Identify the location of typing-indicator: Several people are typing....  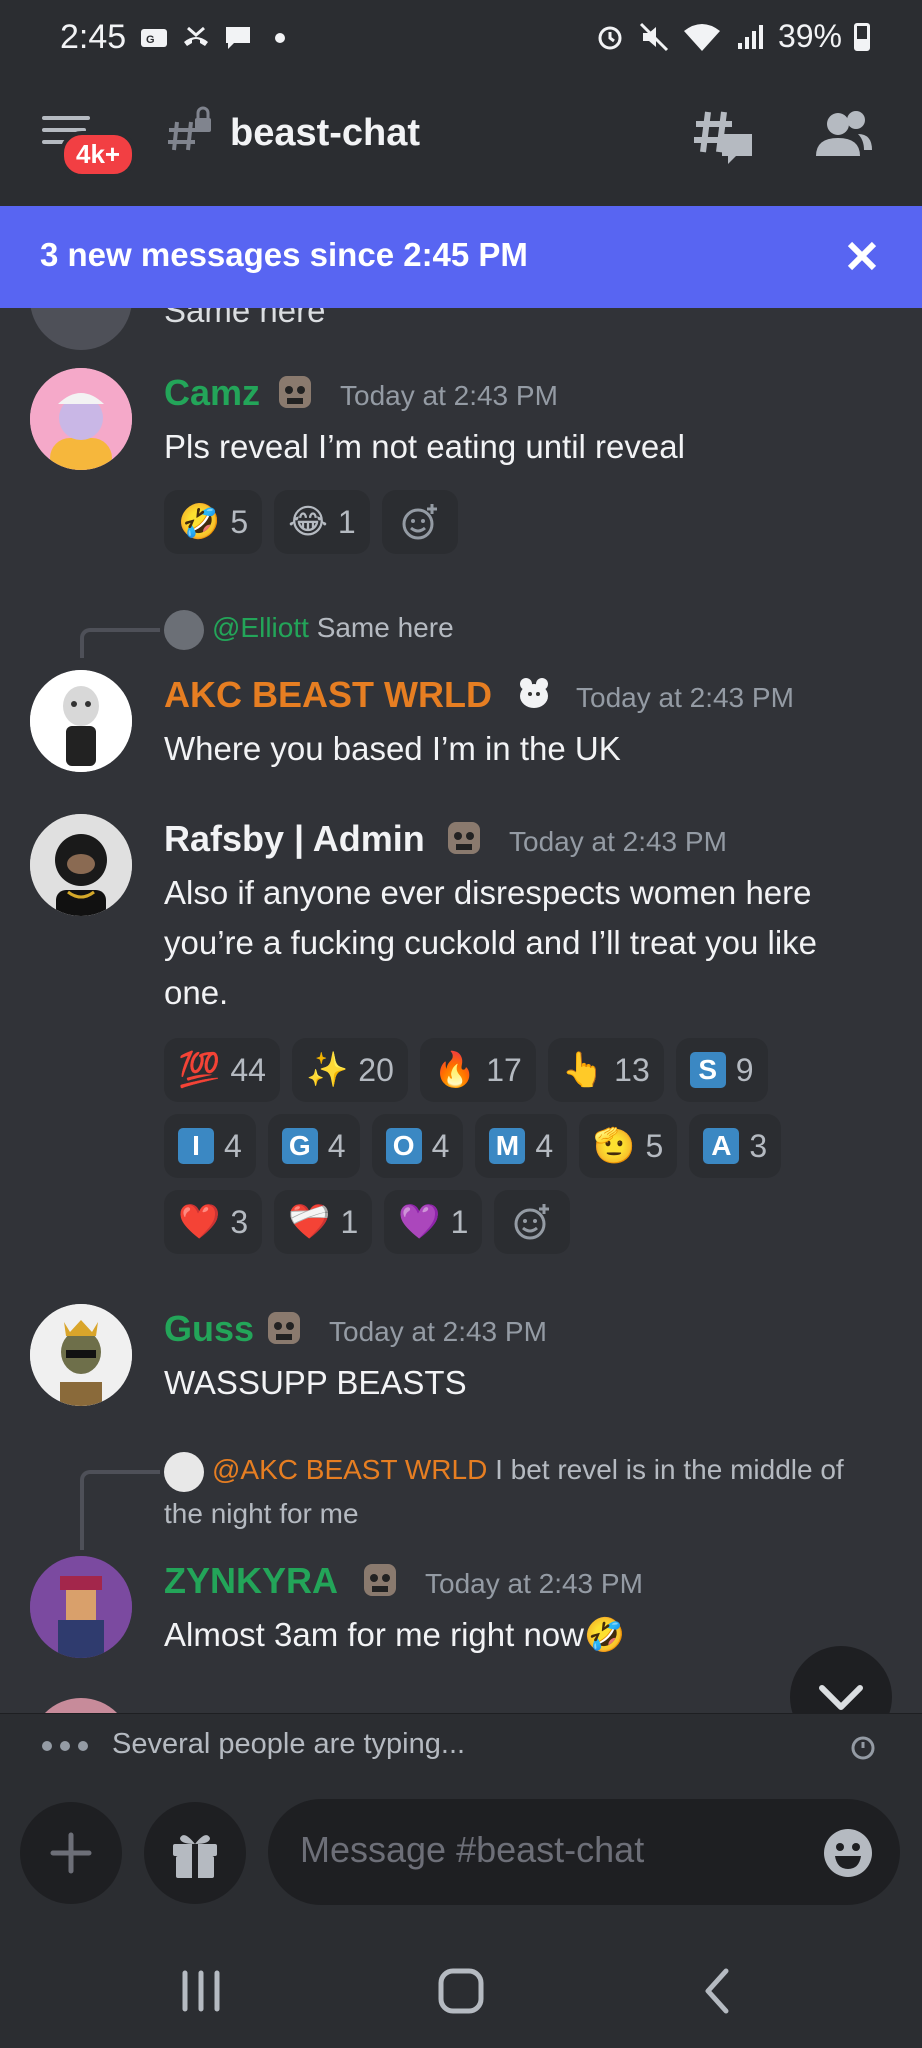
(461, 1745).